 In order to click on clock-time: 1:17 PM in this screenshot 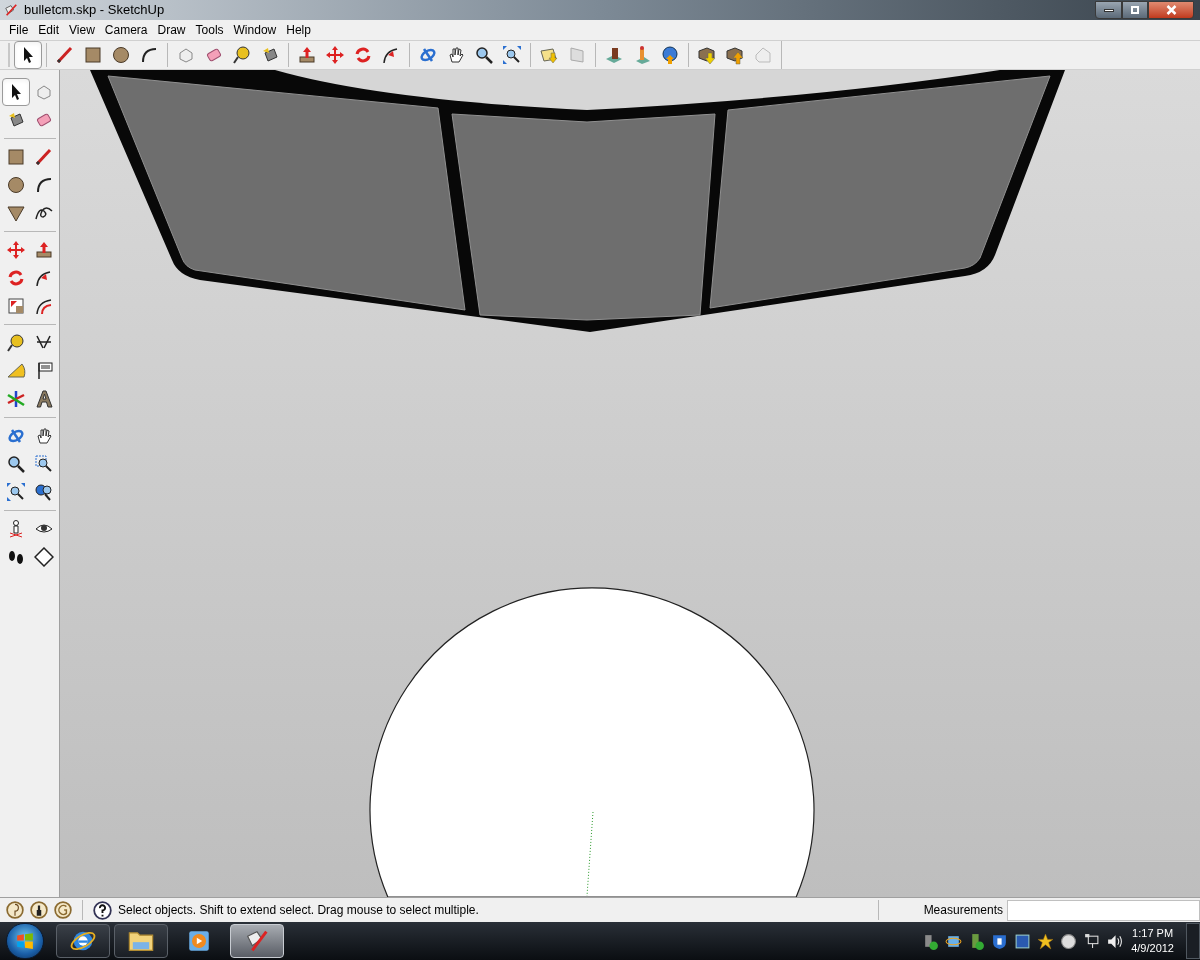, I will do `click(1153, 933)`.